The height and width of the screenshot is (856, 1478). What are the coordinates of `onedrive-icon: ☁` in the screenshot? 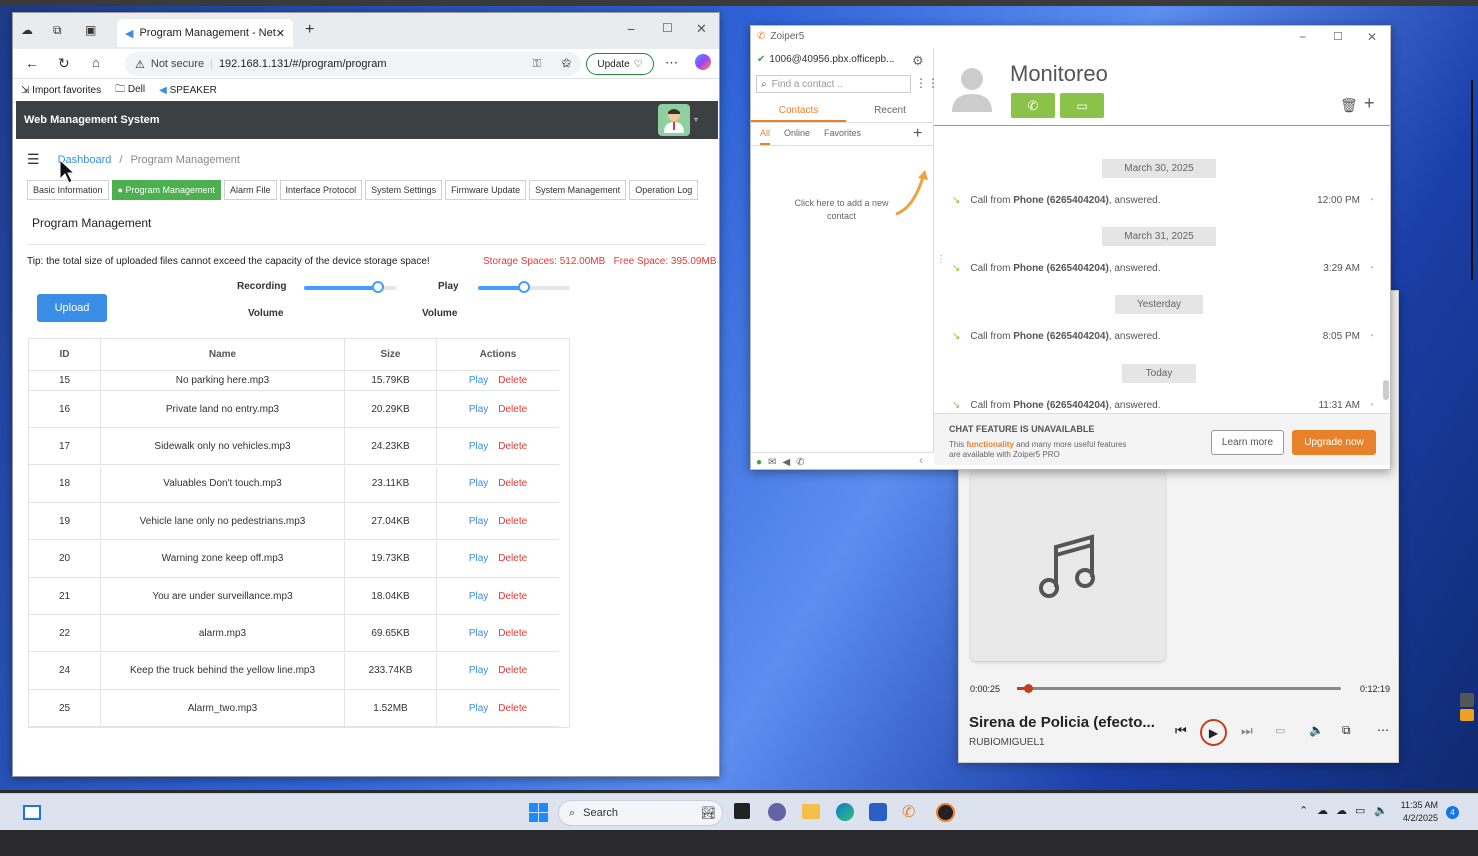 It's located at (1341, 810).